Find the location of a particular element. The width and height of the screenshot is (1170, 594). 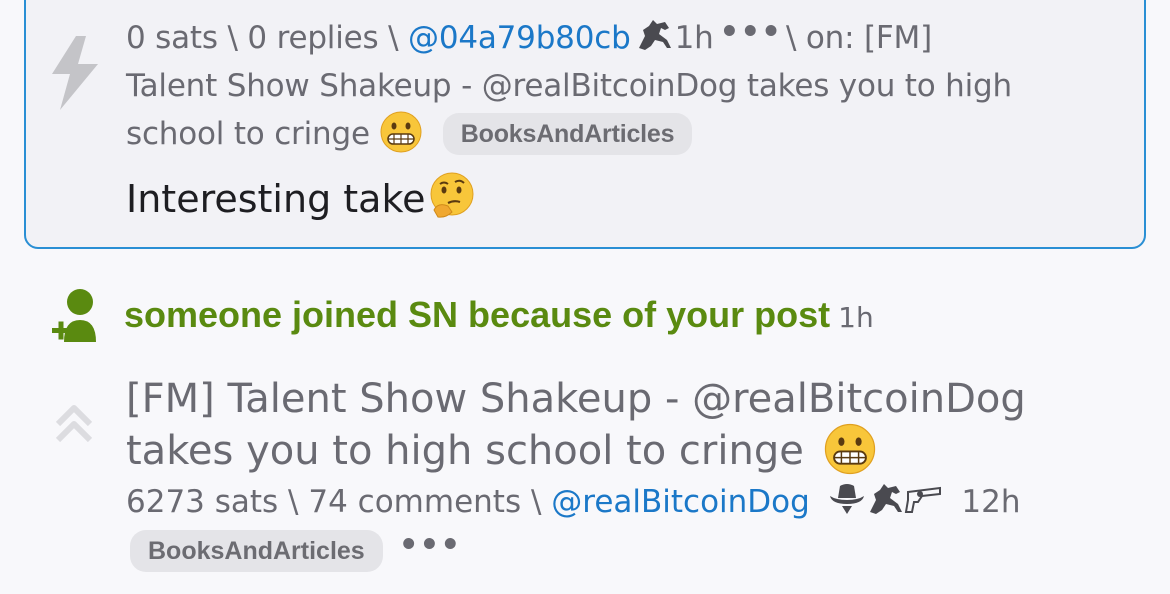

item-time: 12h is located at coordinates (990, 502).